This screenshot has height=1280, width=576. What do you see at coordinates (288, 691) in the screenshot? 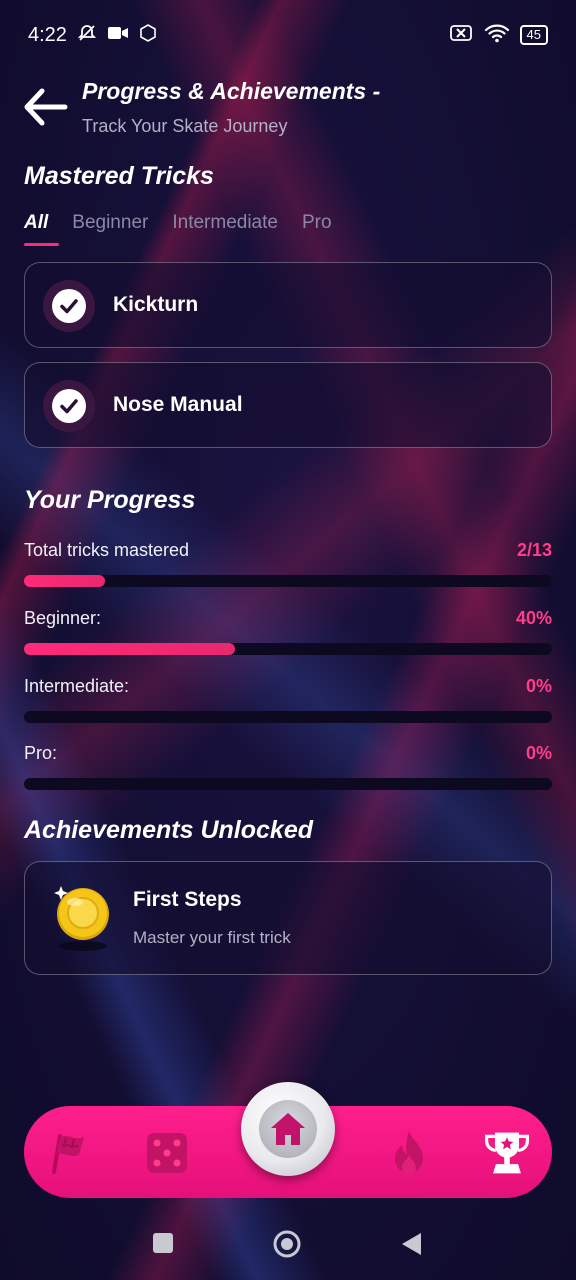
I see `progress-row-intermediate: Intermediate: 0%` at bounding box center [288, 691].